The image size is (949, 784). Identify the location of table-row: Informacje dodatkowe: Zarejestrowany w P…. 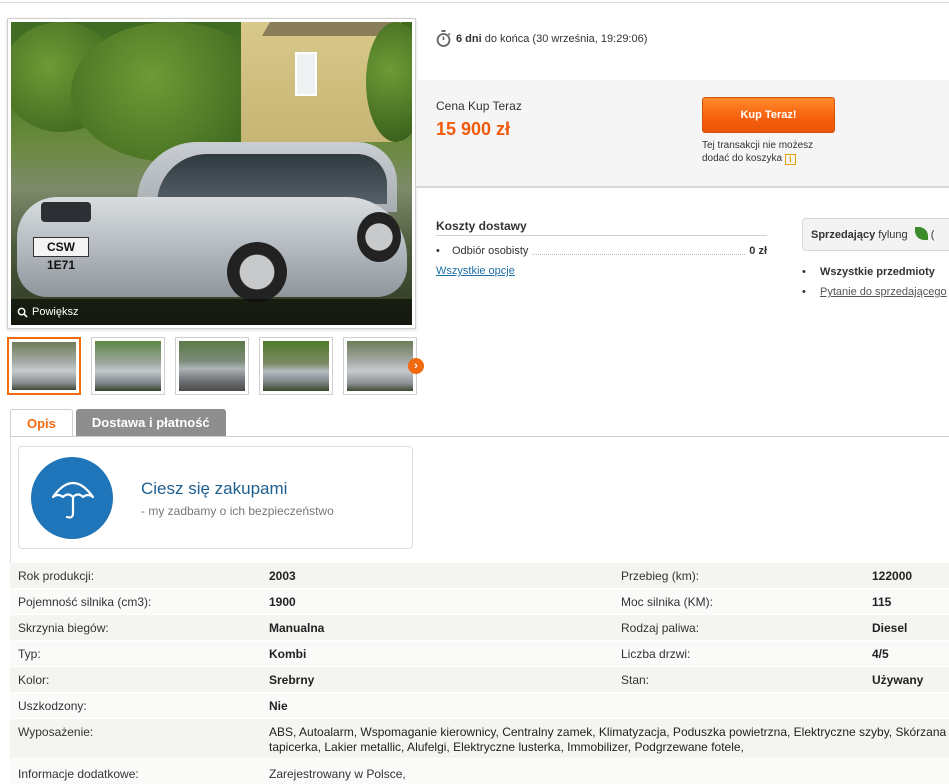
(479, 771).